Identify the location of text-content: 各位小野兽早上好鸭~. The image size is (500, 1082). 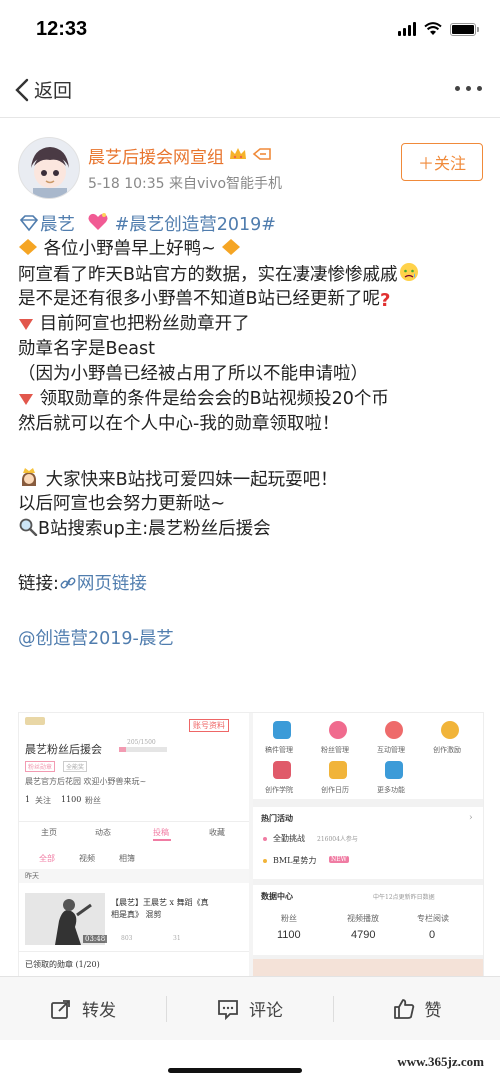
(129, 249).